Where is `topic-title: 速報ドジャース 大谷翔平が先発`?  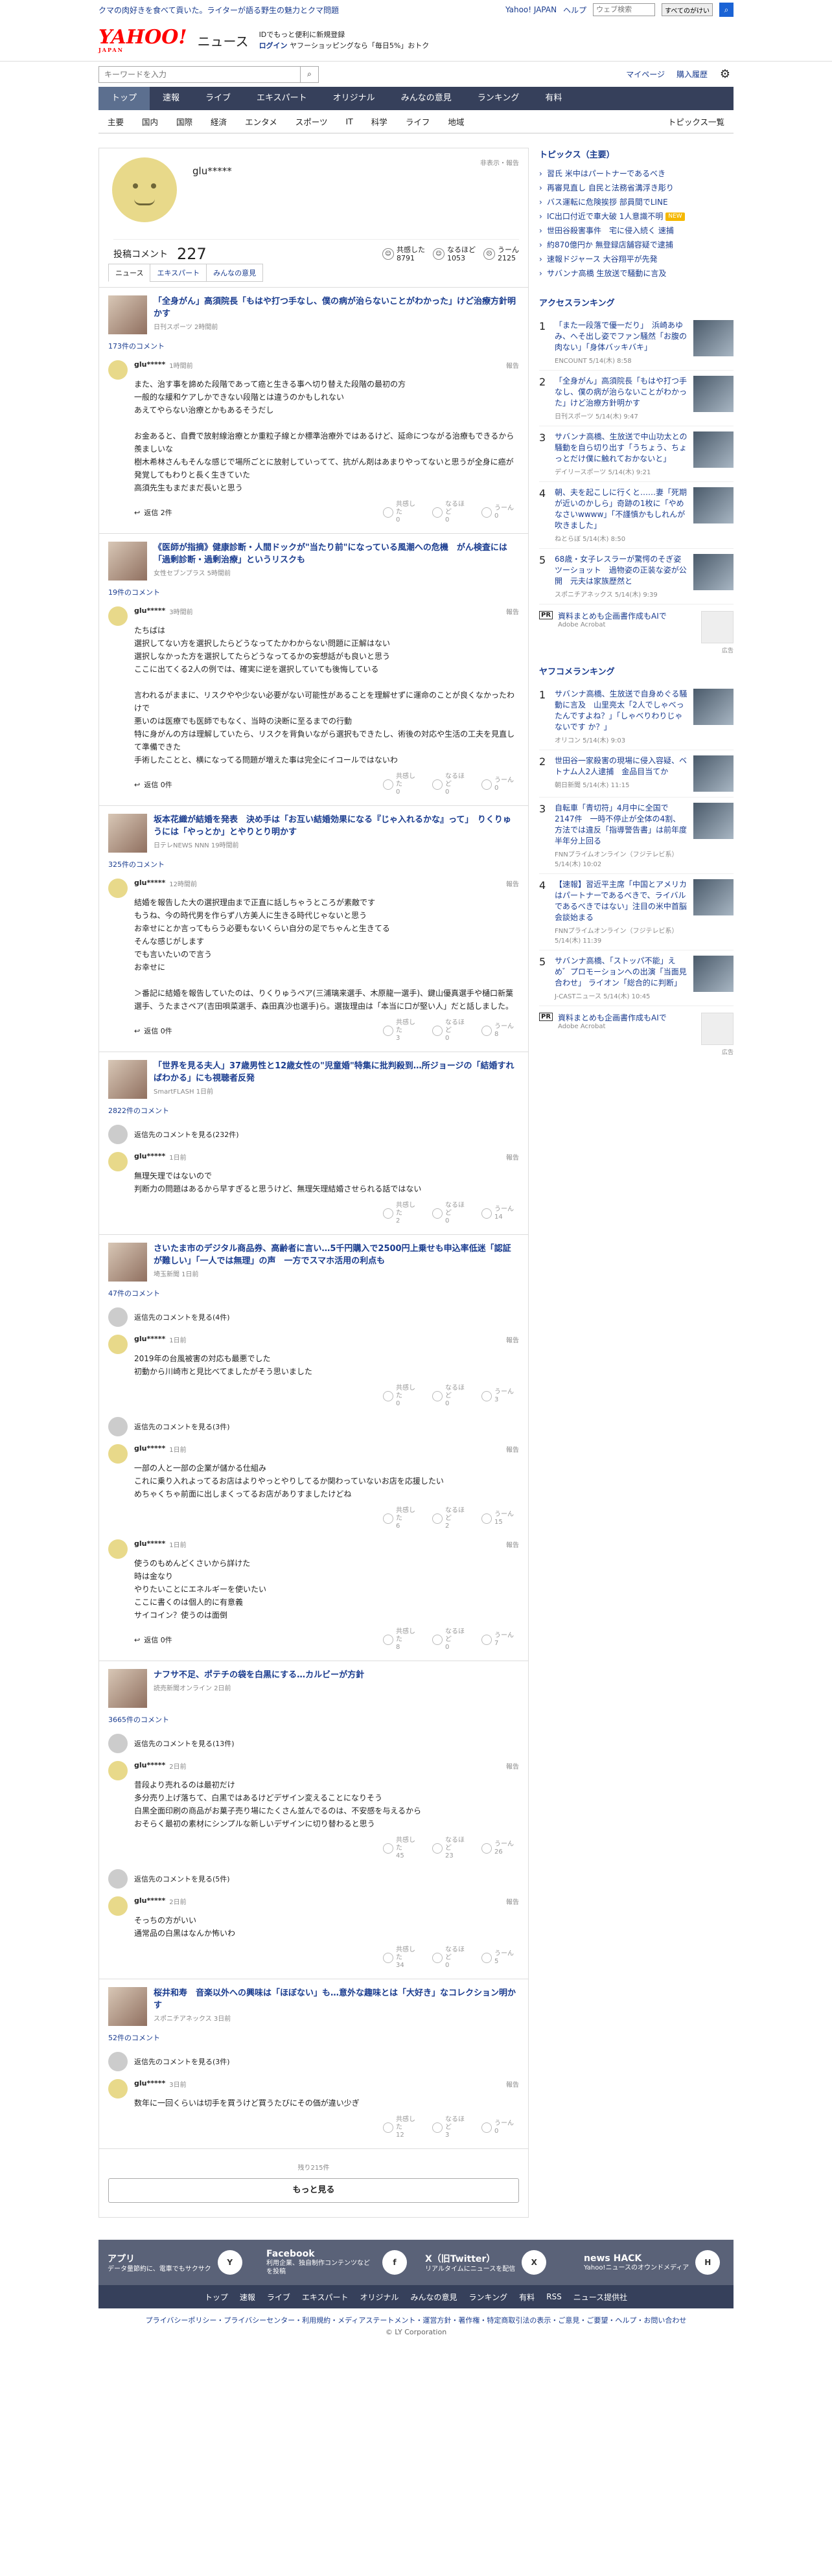
topic-title: 速報ドジャース 大谷翔平が先発 is located at coordinates (602, 259).